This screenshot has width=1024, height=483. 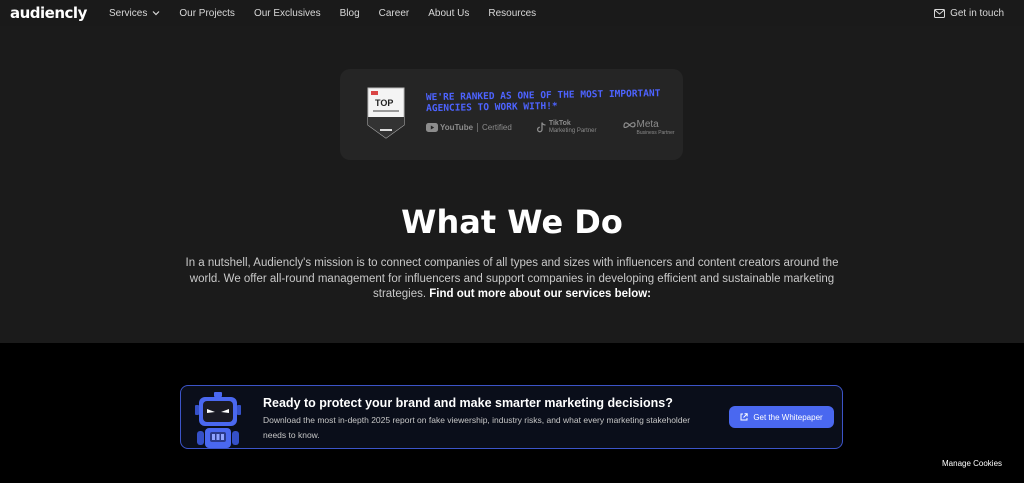 I want to click on intro-bold-text: Find out more about our services below:, so click(x=540, y=294).